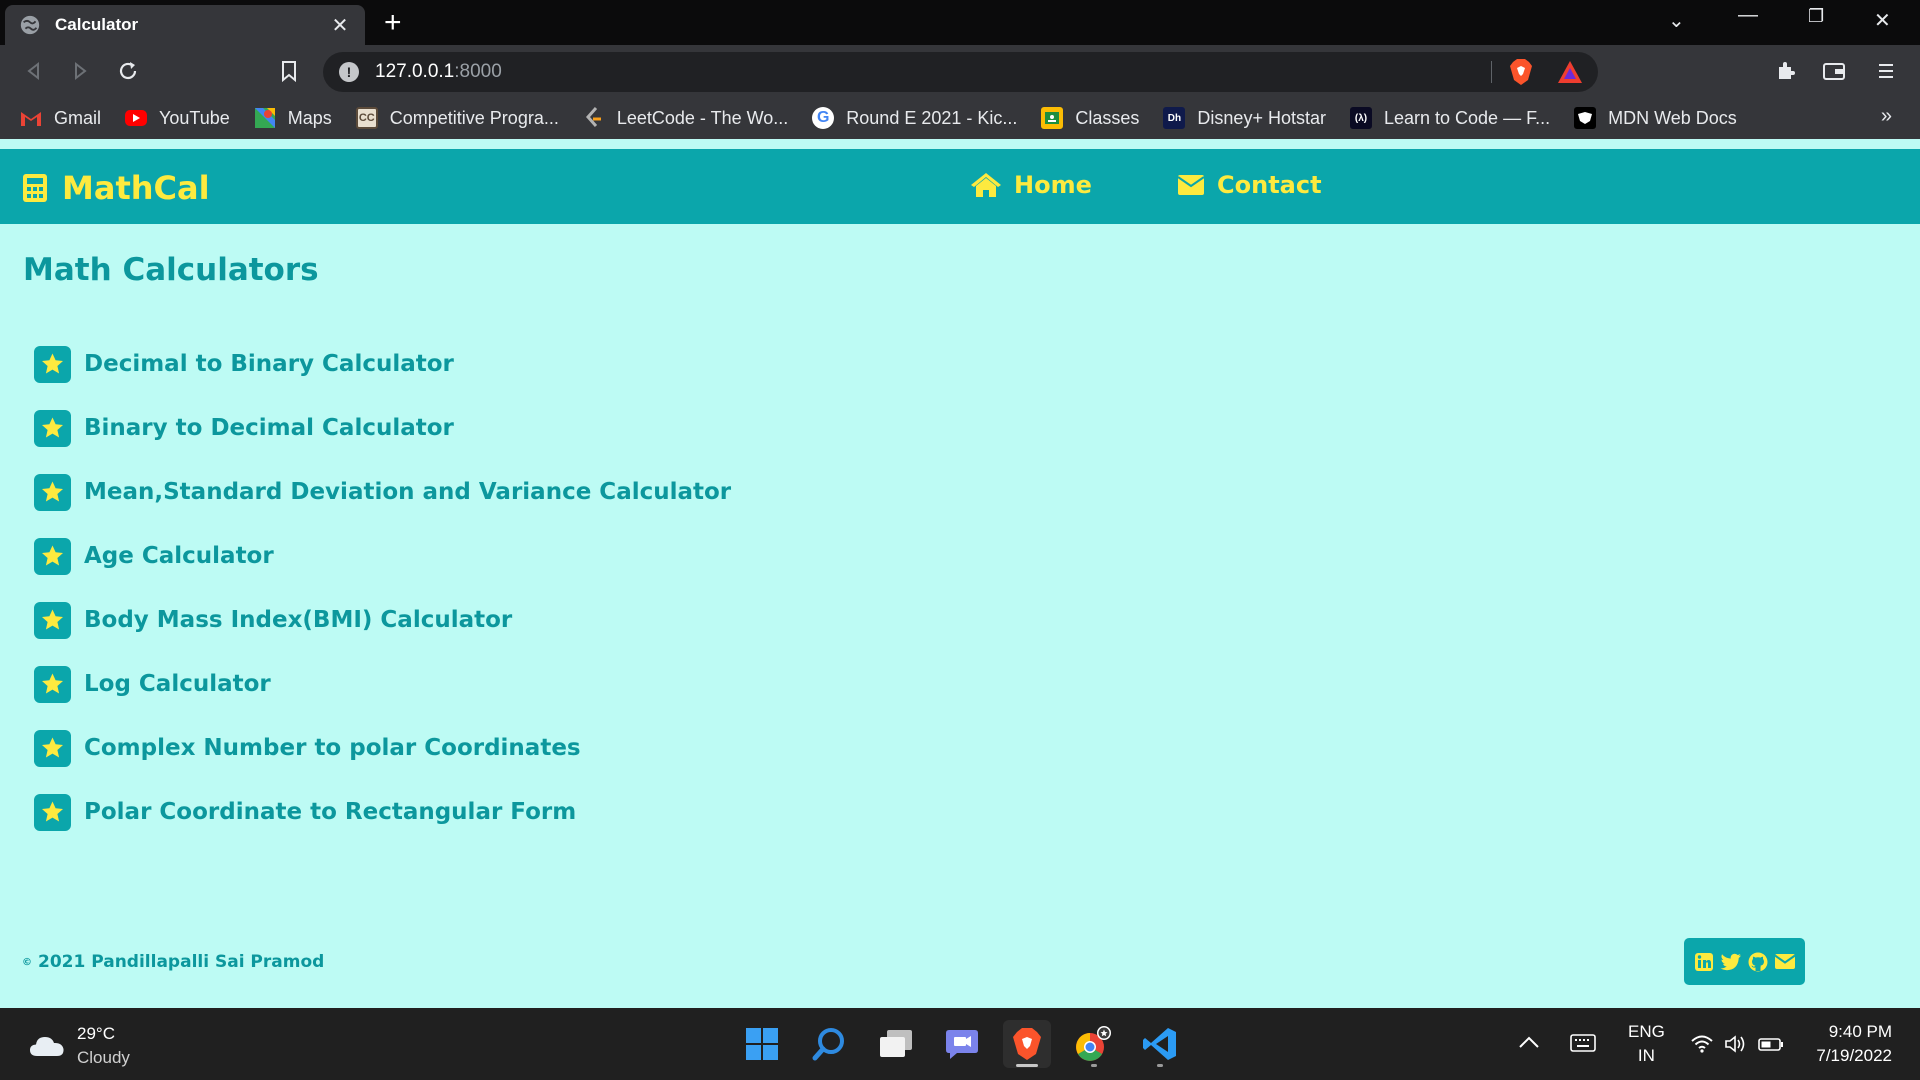  Describe the element at coordinates (194, 117) in the screenshot. I see `bookmark-label: YouTube` at that location.